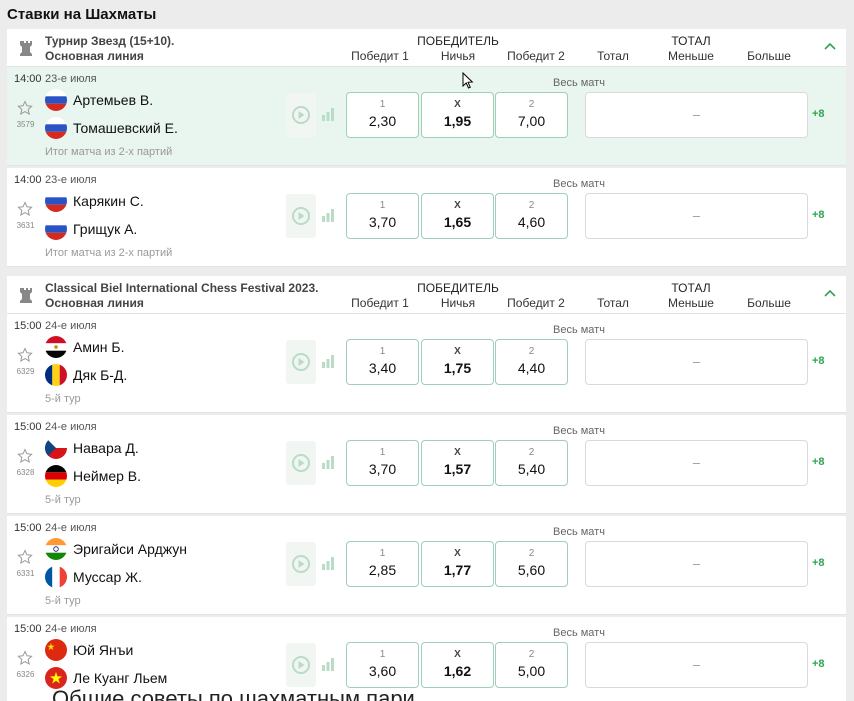  Describe the element at coordinates (56, 476) in the screenshot. I see `flag-germany-icon` at that location.